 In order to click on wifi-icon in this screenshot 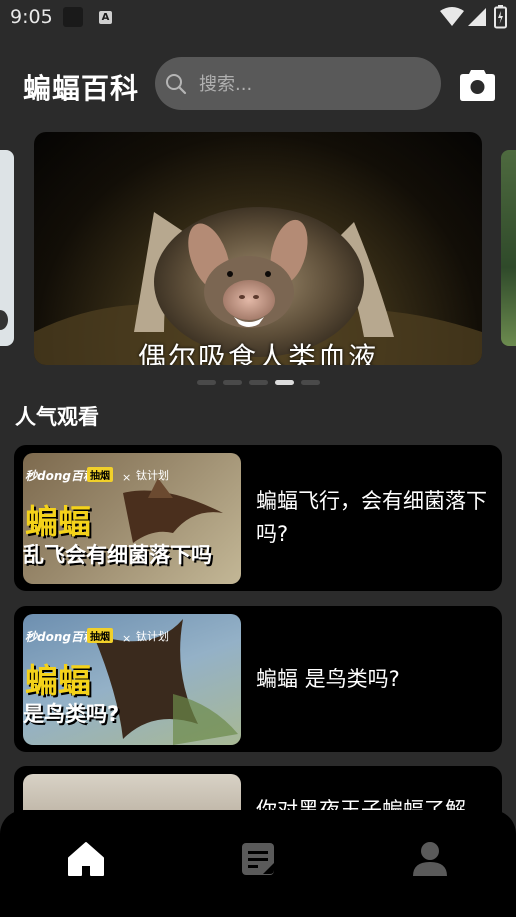, I will do `click(452, 16)`.